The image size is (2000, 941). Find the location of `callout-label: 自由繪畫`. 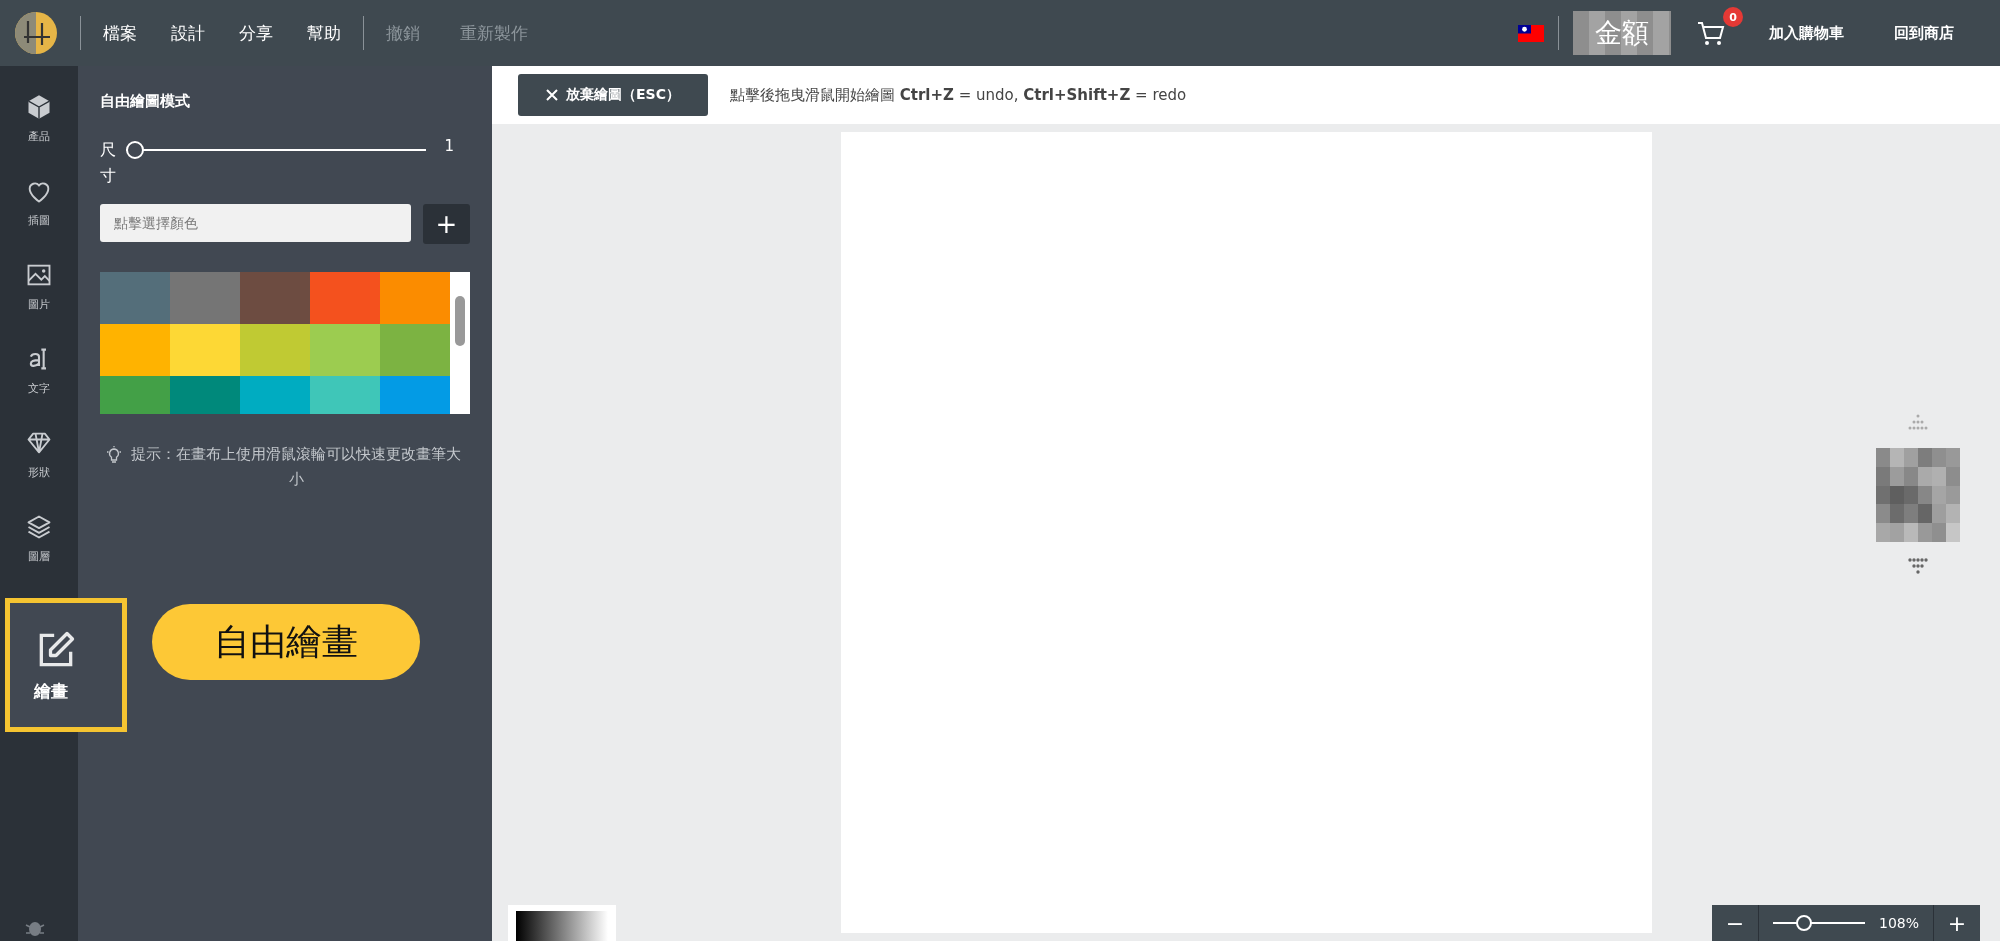

callout-label: 自由繪畫 is located at coordinates (286, 642).